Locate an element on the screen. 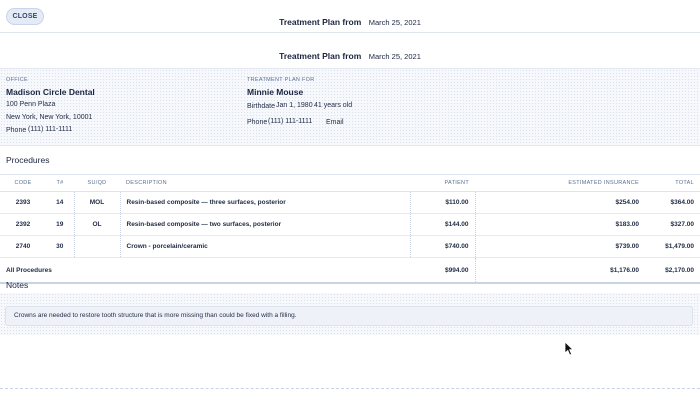  col-surface: SU/QD is located at coordinates (97, 183).